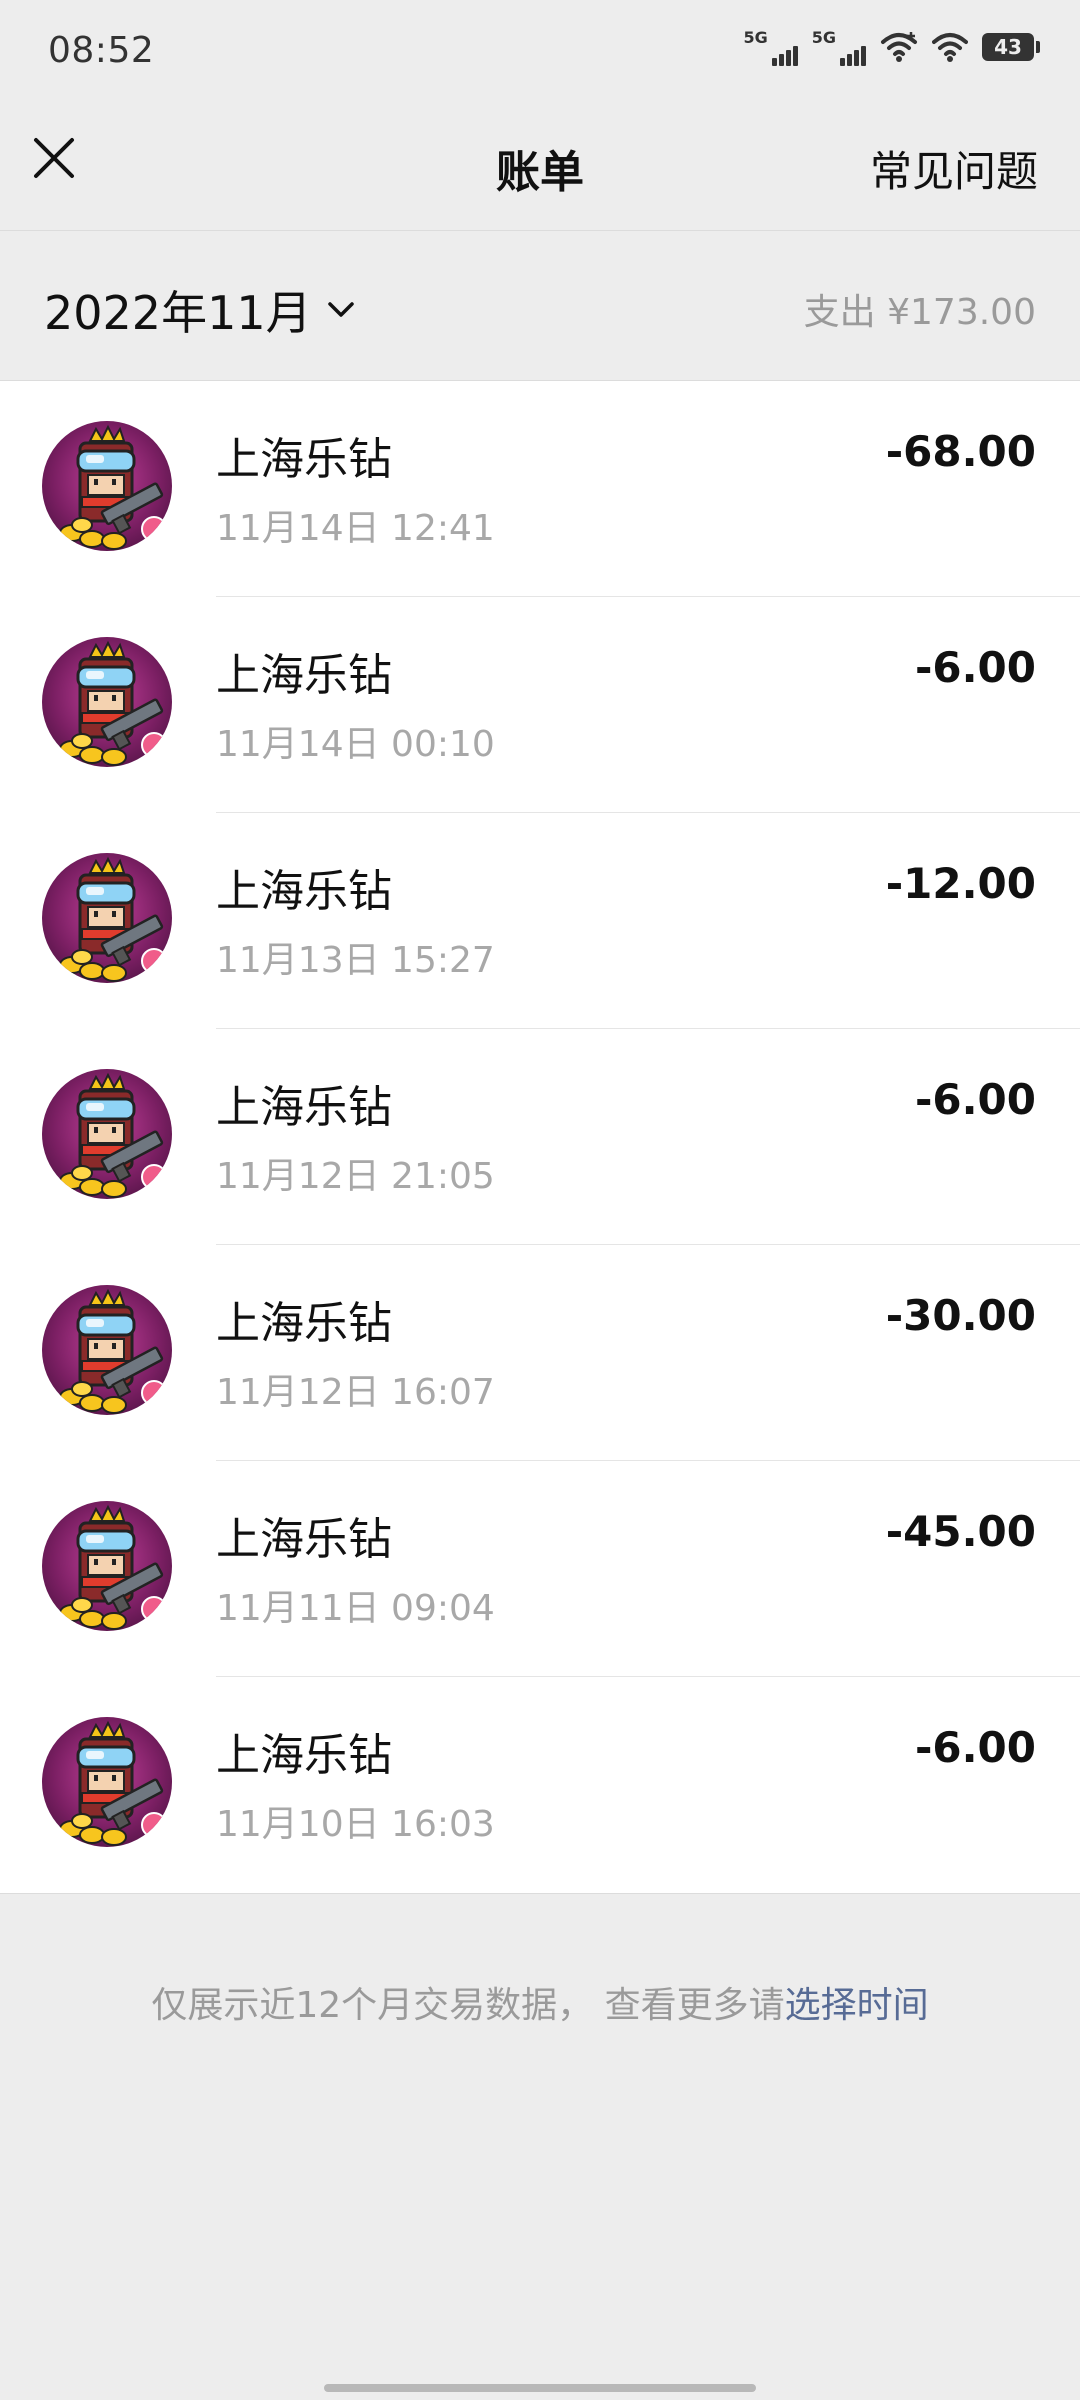 The height and width of the screenshot is (2400, 1080). Describe the element at coordinates (101, 50) in the screenshot. I see `status-time: 08:52` at that location.